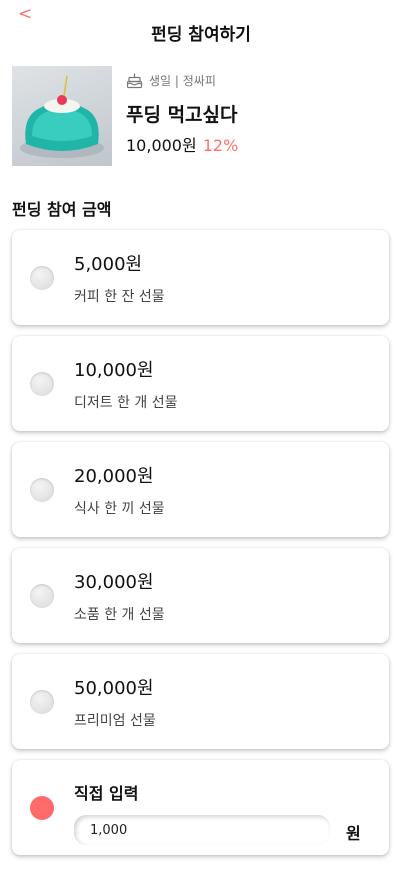 This screenshot has width=402, height=874. Describe the element at coordinates (119, 615) in the screenshot. I see `option-description: 소품 한 개 선물` at that location.